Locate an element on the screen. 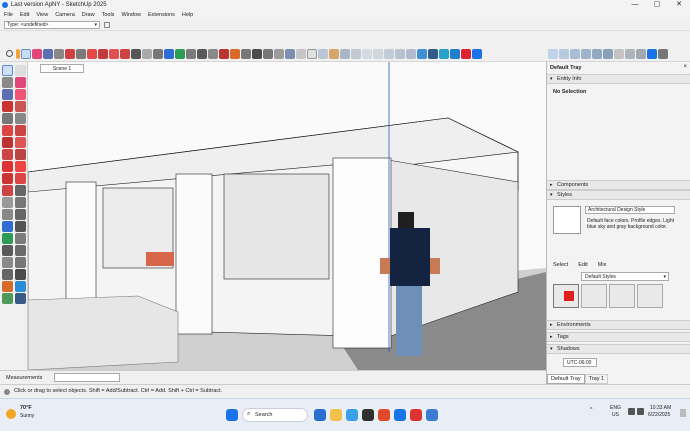 Image resolution: width=690 pixels, height=431 pixels. solid-trim-icon is located at coordinates (575, 53).